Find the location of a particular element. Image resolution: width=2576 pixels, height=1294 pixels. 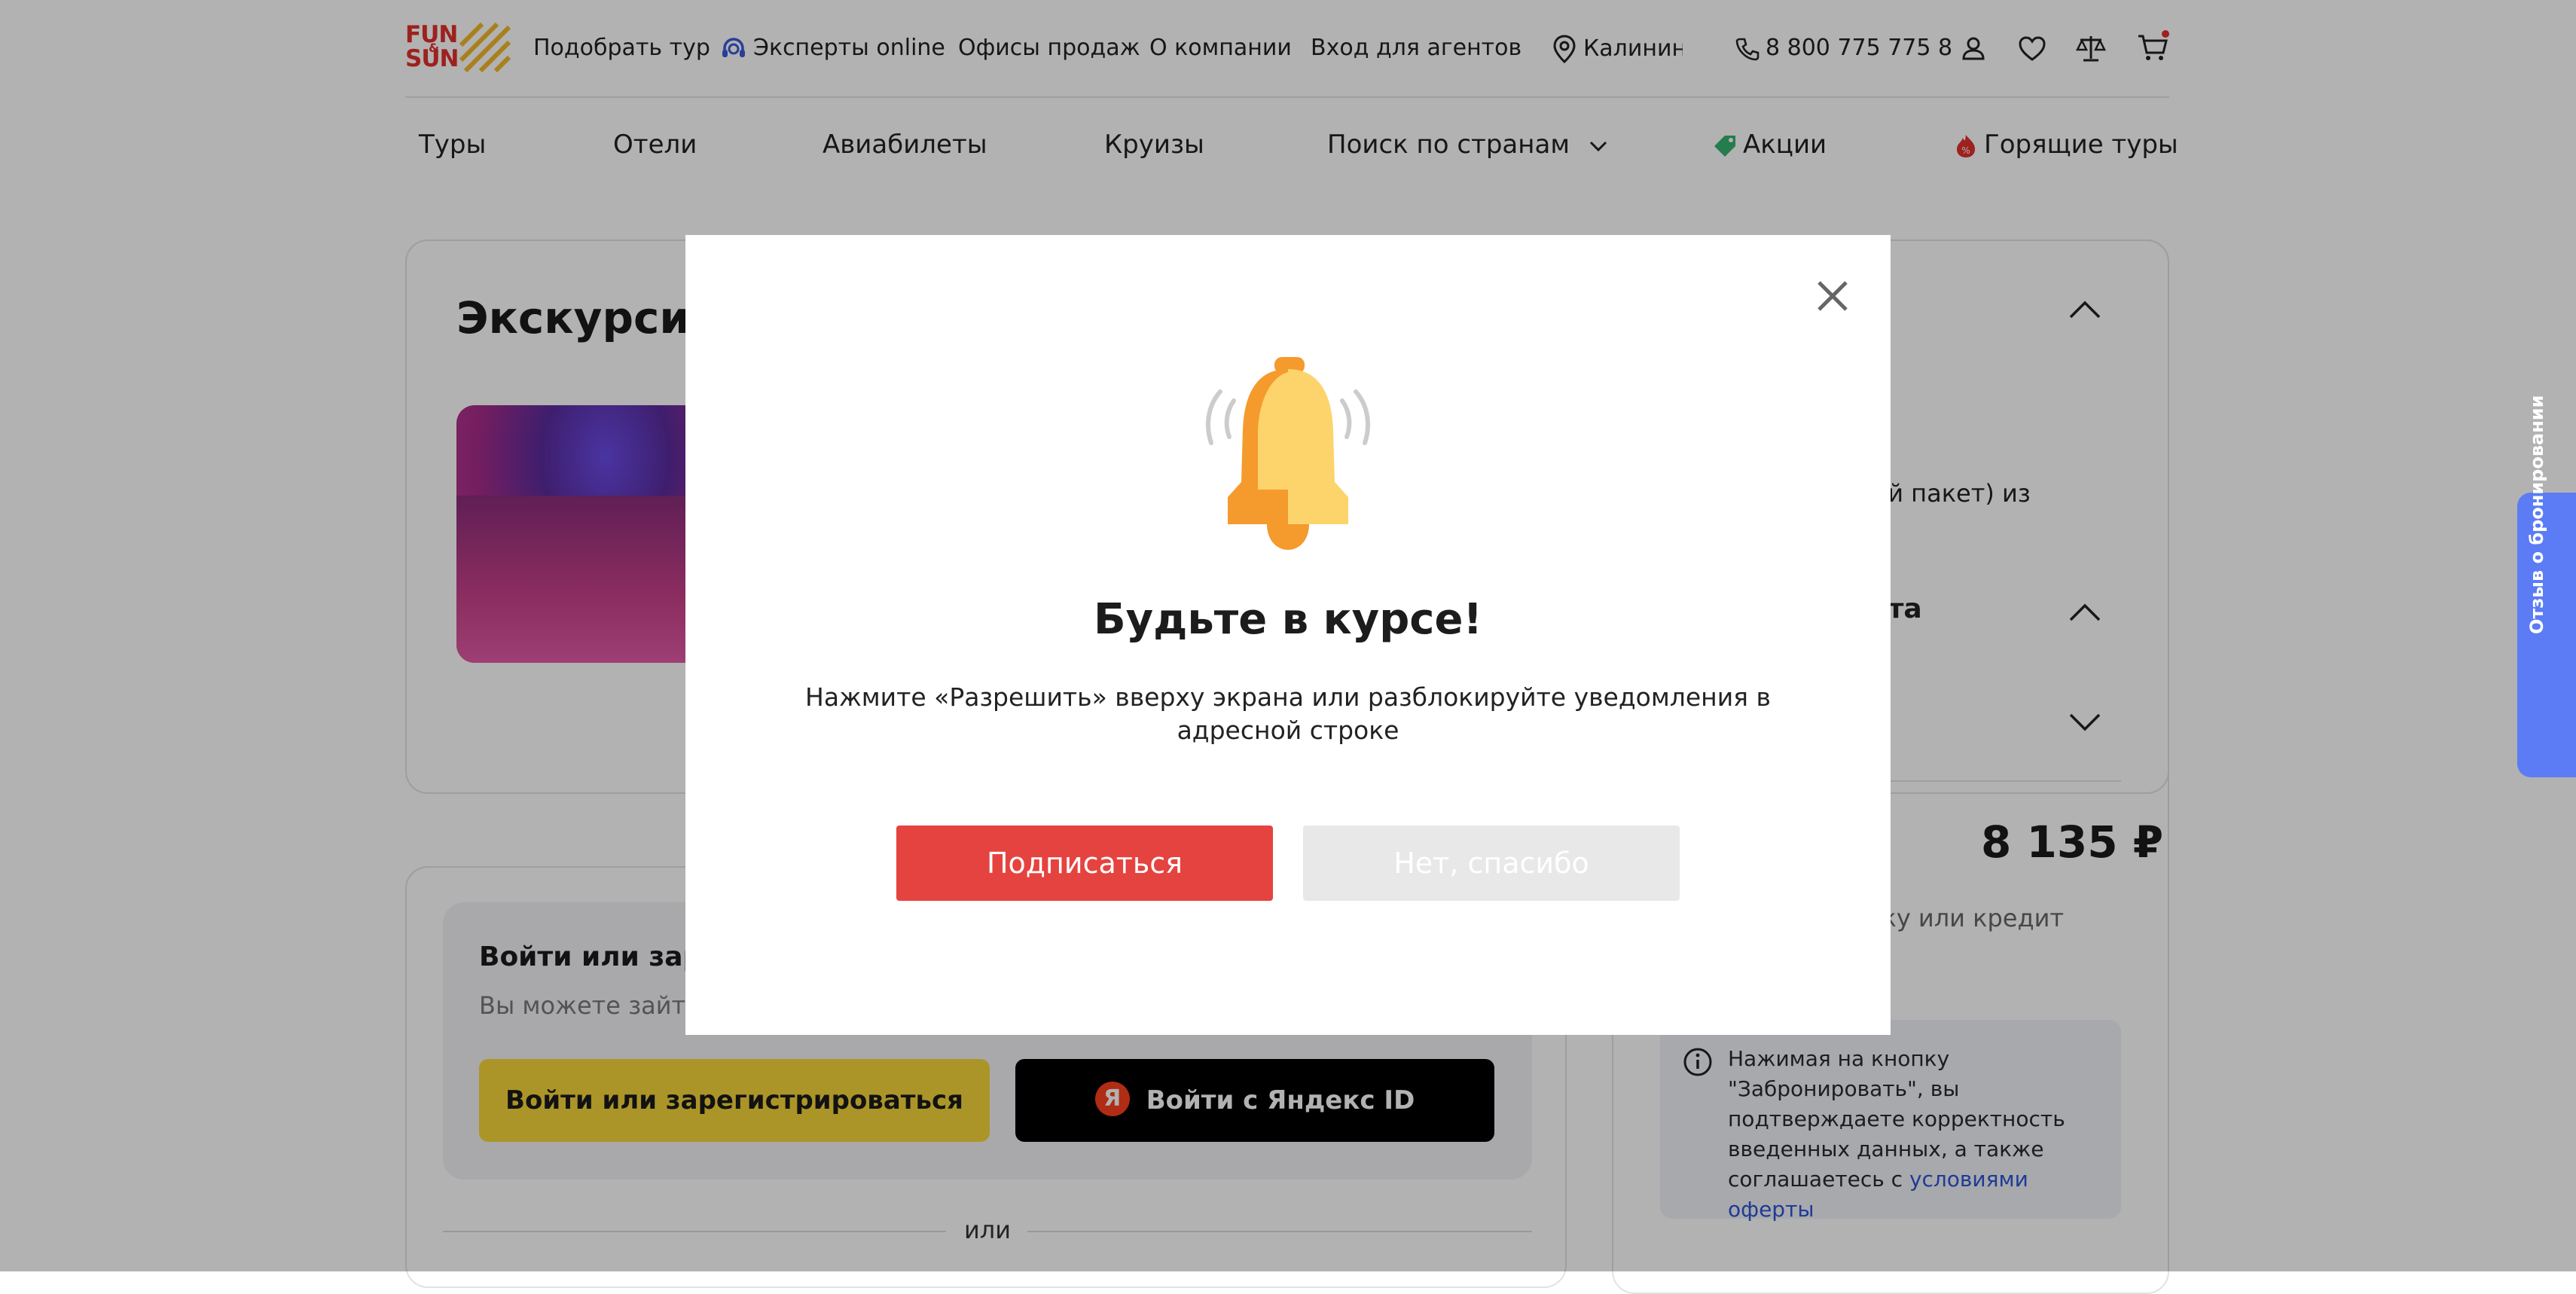

close-icon is located at coordinates (1833, 296).